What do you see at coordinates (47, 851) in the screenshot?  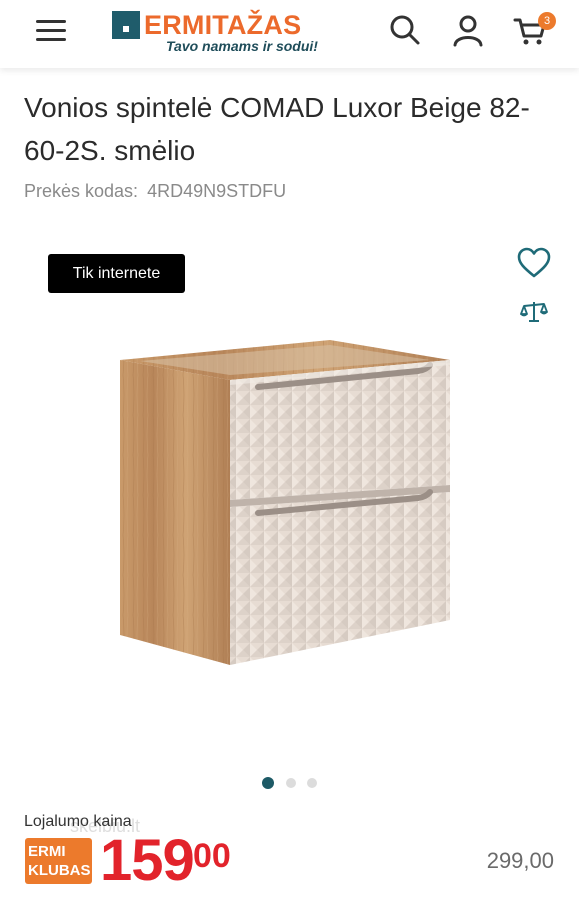 I see `club-badge-line1: ERMI` at bounding box center [47, 851].